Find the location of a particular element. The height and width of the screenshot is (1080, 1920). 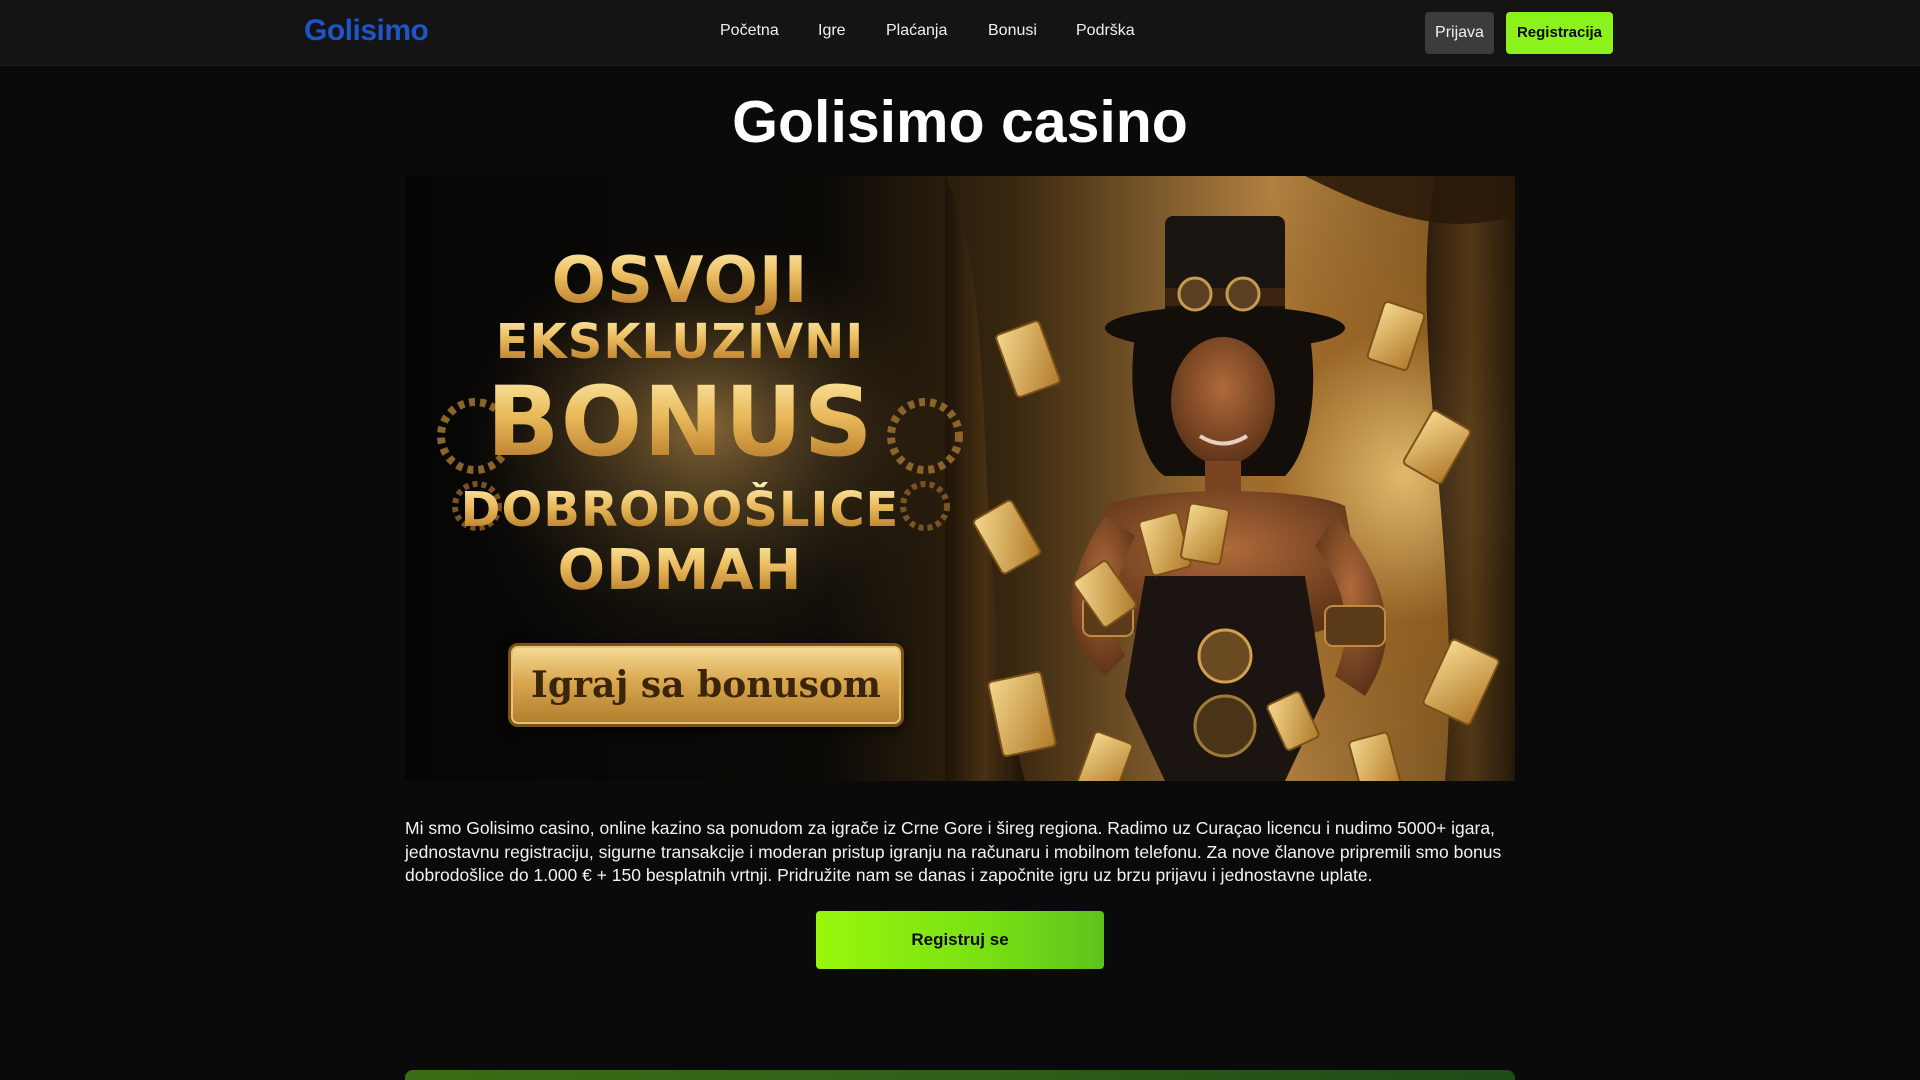

nav-item-igre: Igre is located at coordinates (832, 31).